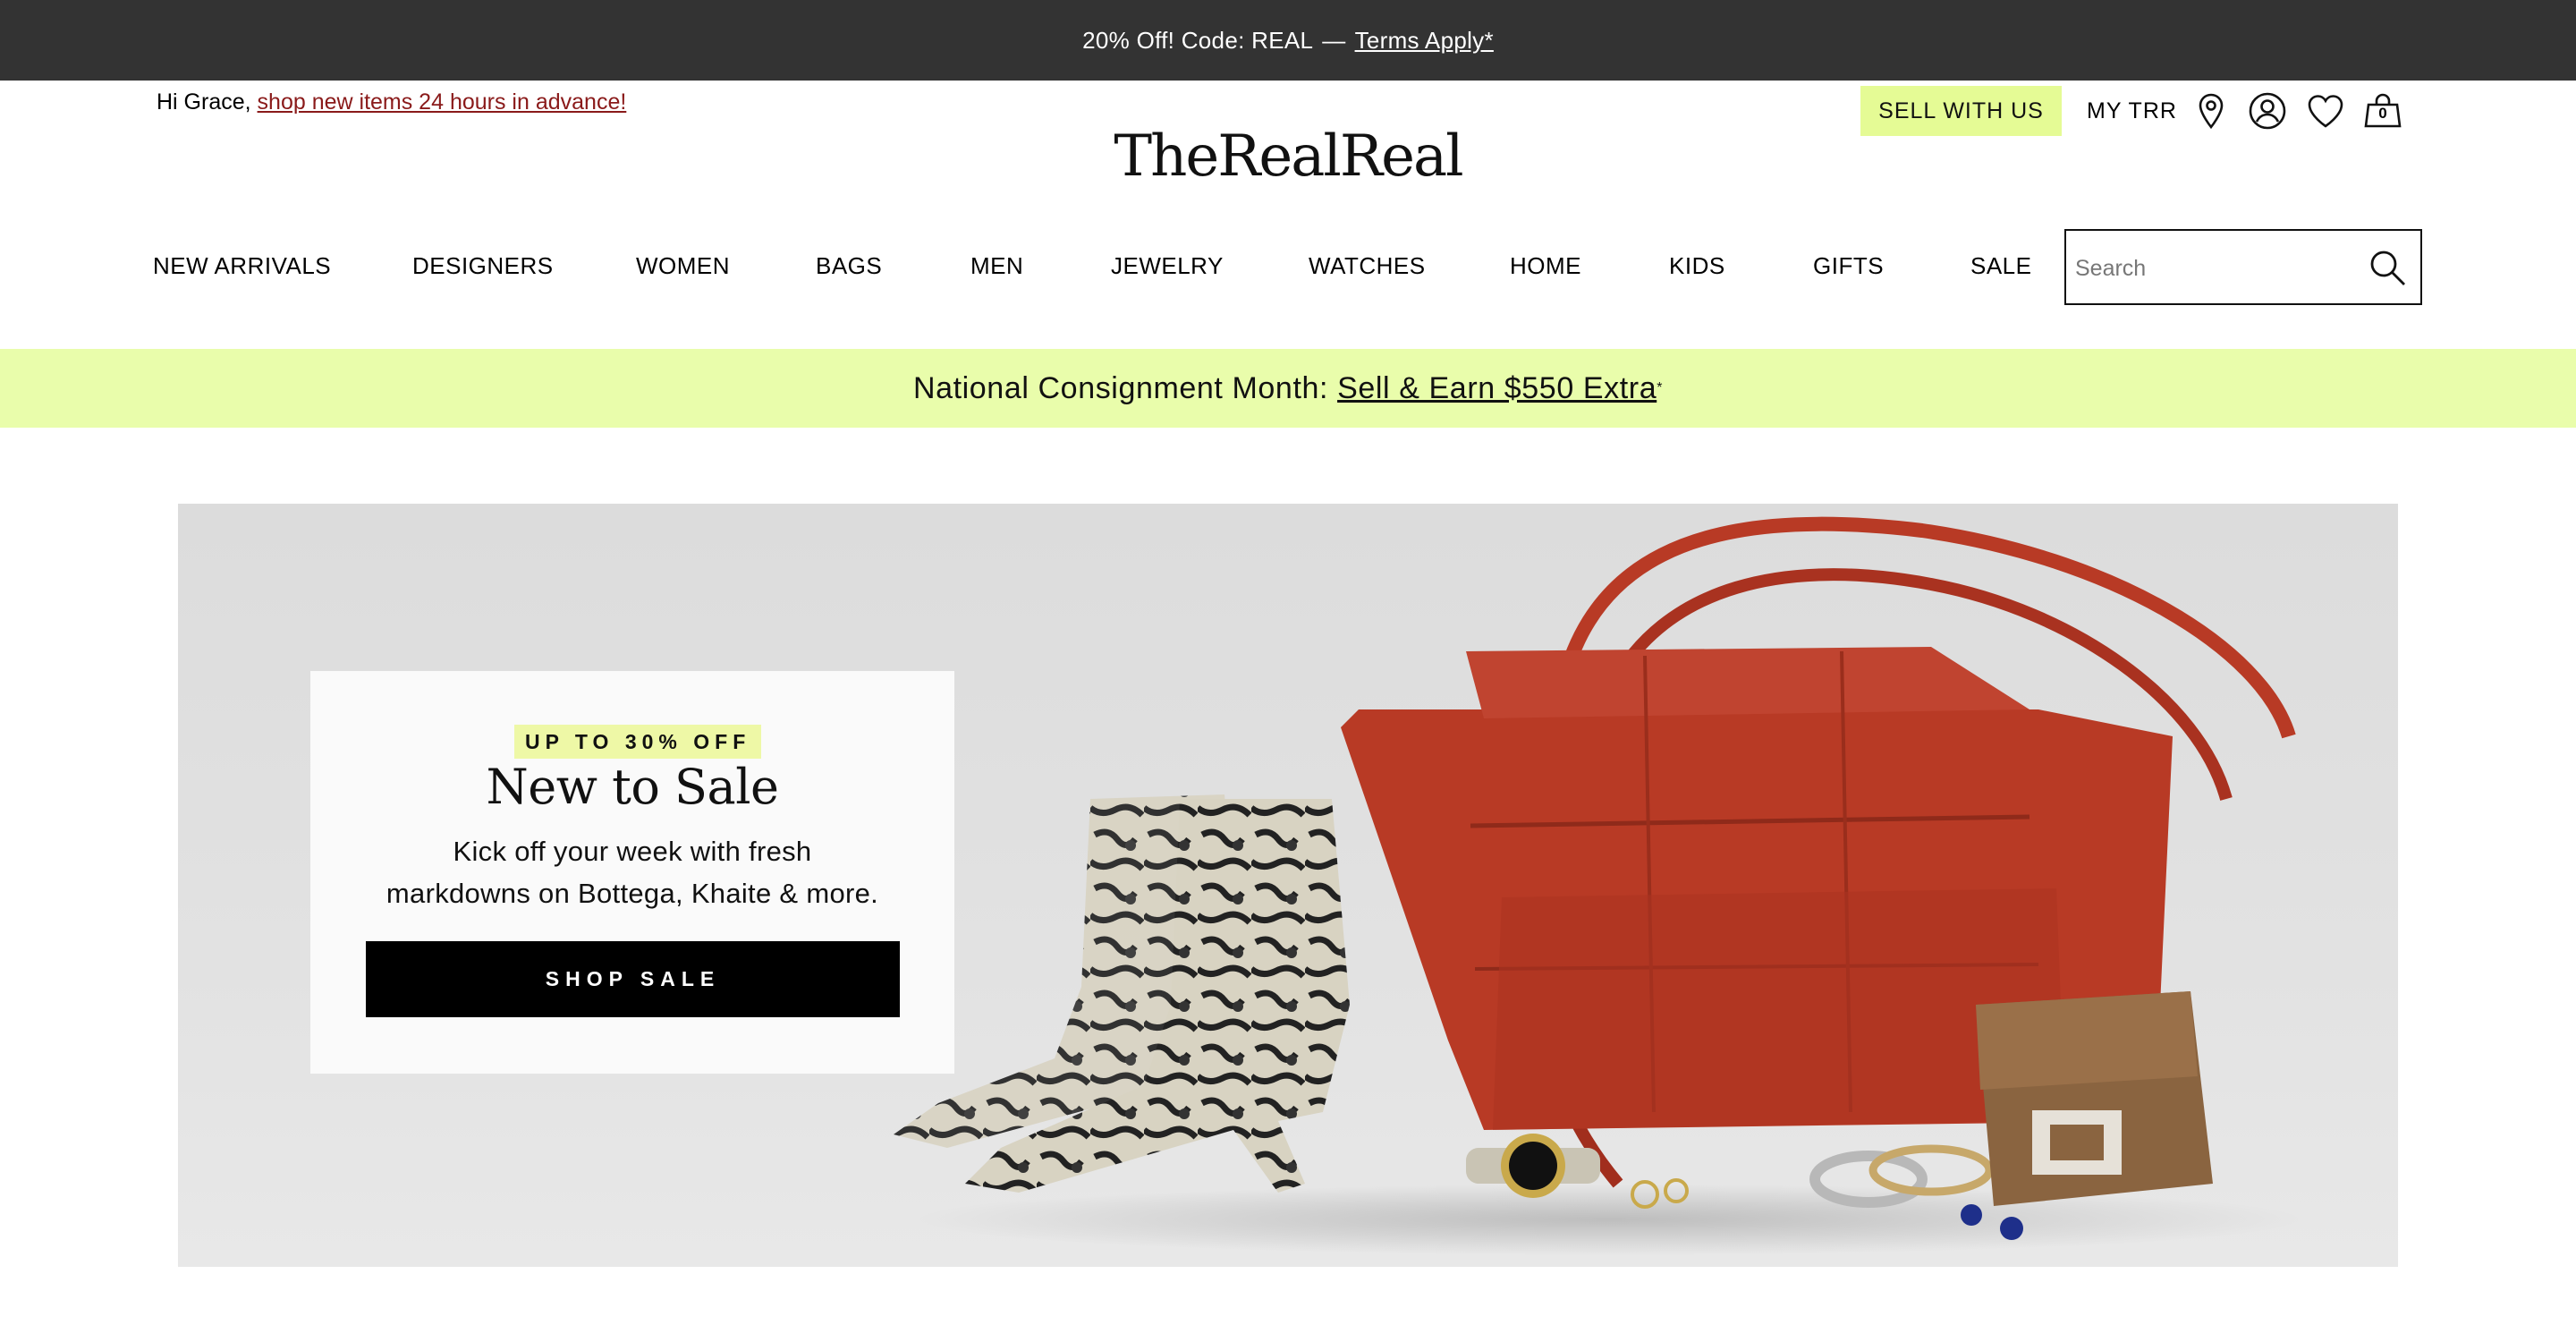 This screenshot has height=1342, width=2576. I want to click on search-icon, so click(2387, 268).